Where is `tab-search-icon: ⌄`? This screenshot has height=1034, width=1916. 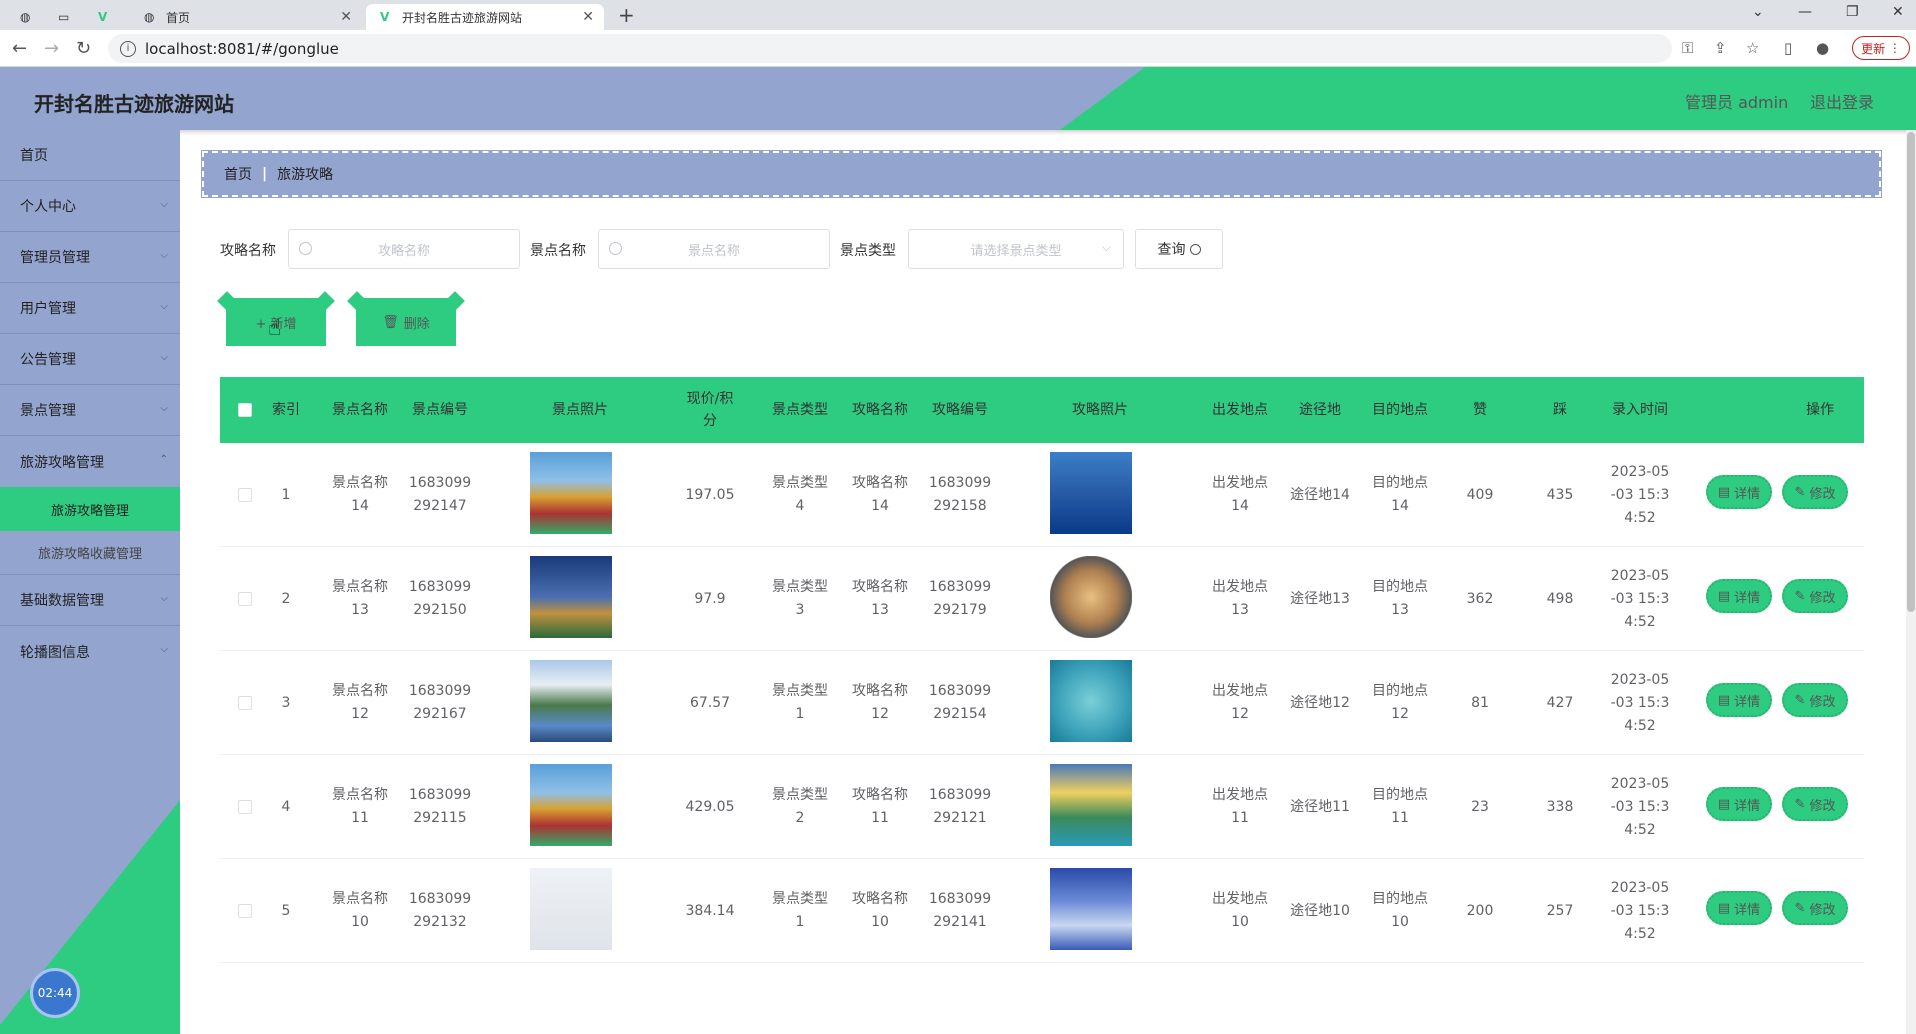 tab-search-icon: ⌄ is located at coordinates (1758, 12).